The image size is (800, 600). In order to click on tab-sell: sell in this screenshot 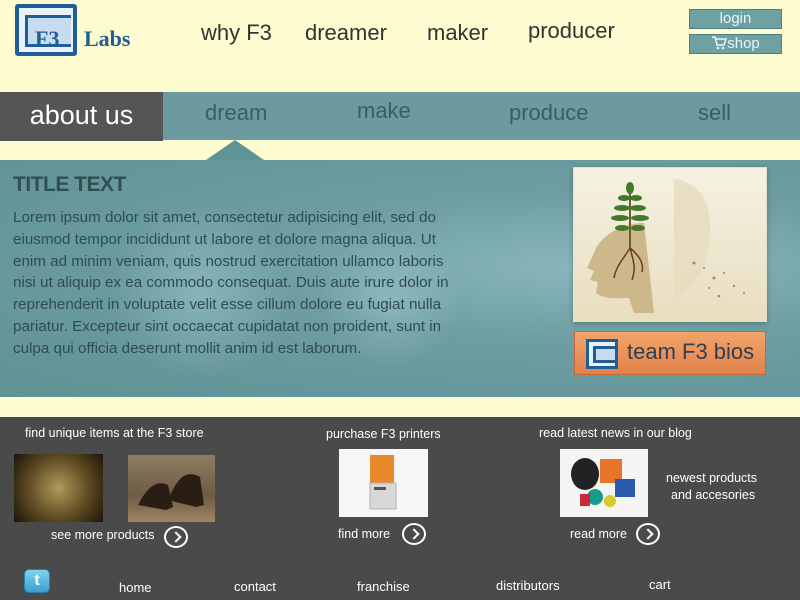, I will do `click(714, 113)`.